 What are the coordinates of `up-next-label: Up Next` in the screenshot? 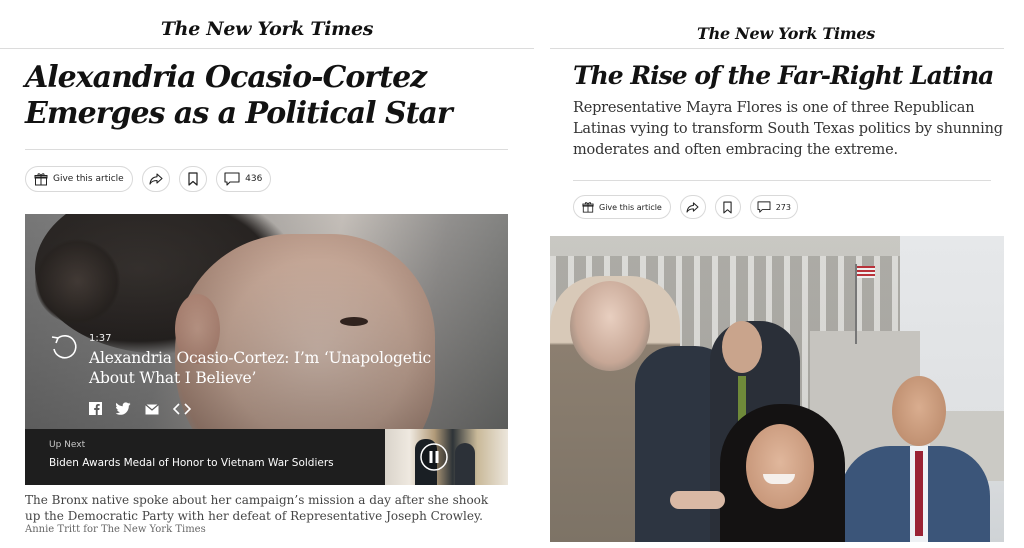 It's located at (67, 445).